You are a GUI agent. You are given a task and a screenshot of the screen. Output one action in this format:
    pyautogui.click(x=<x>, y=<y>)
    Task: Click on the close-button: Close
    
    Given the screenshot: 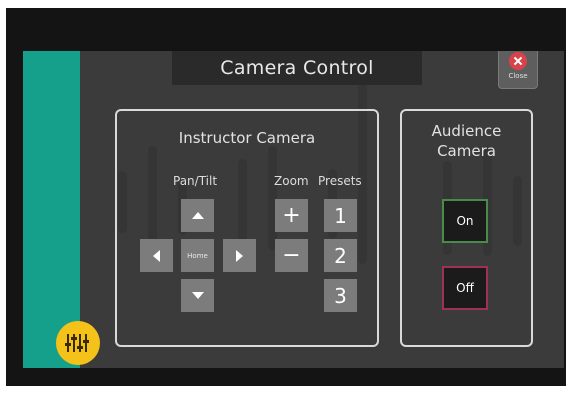 What is the action you would take?
    pyautogui.click(x=518, y=70)
    